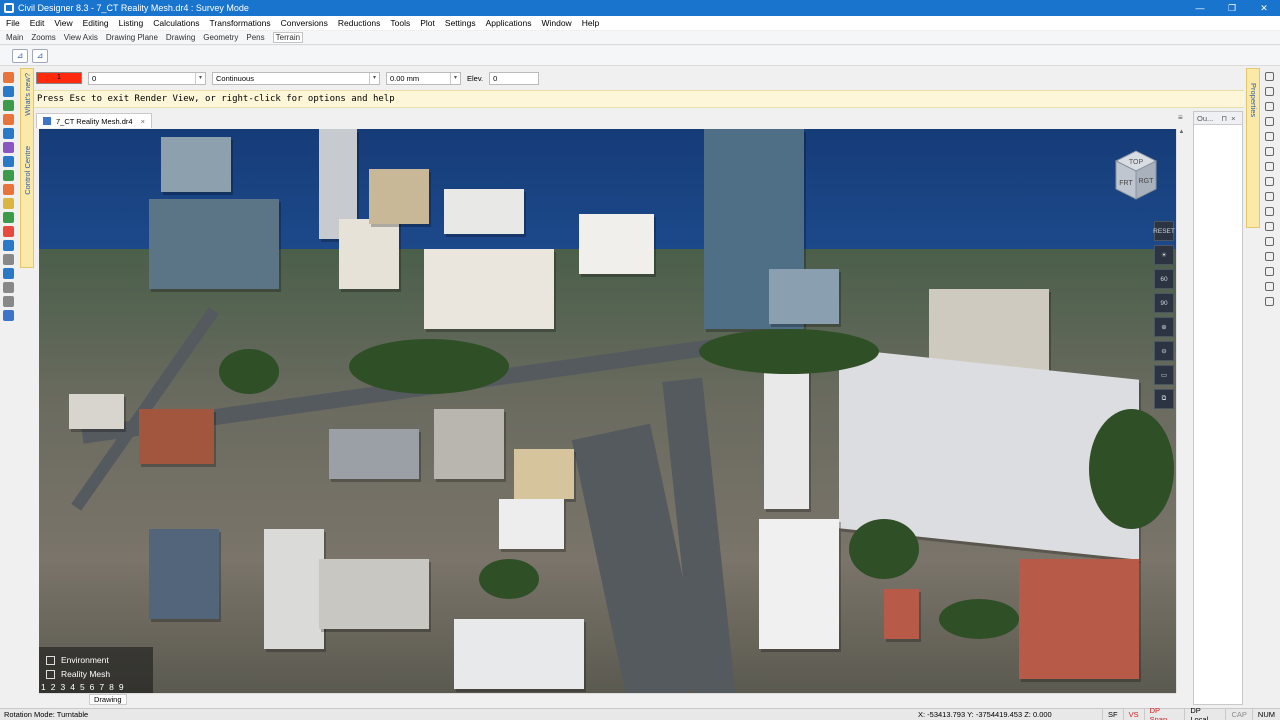 The image size is (1280, 720). I want to click on minimize-button: —, so click(1200, 8).